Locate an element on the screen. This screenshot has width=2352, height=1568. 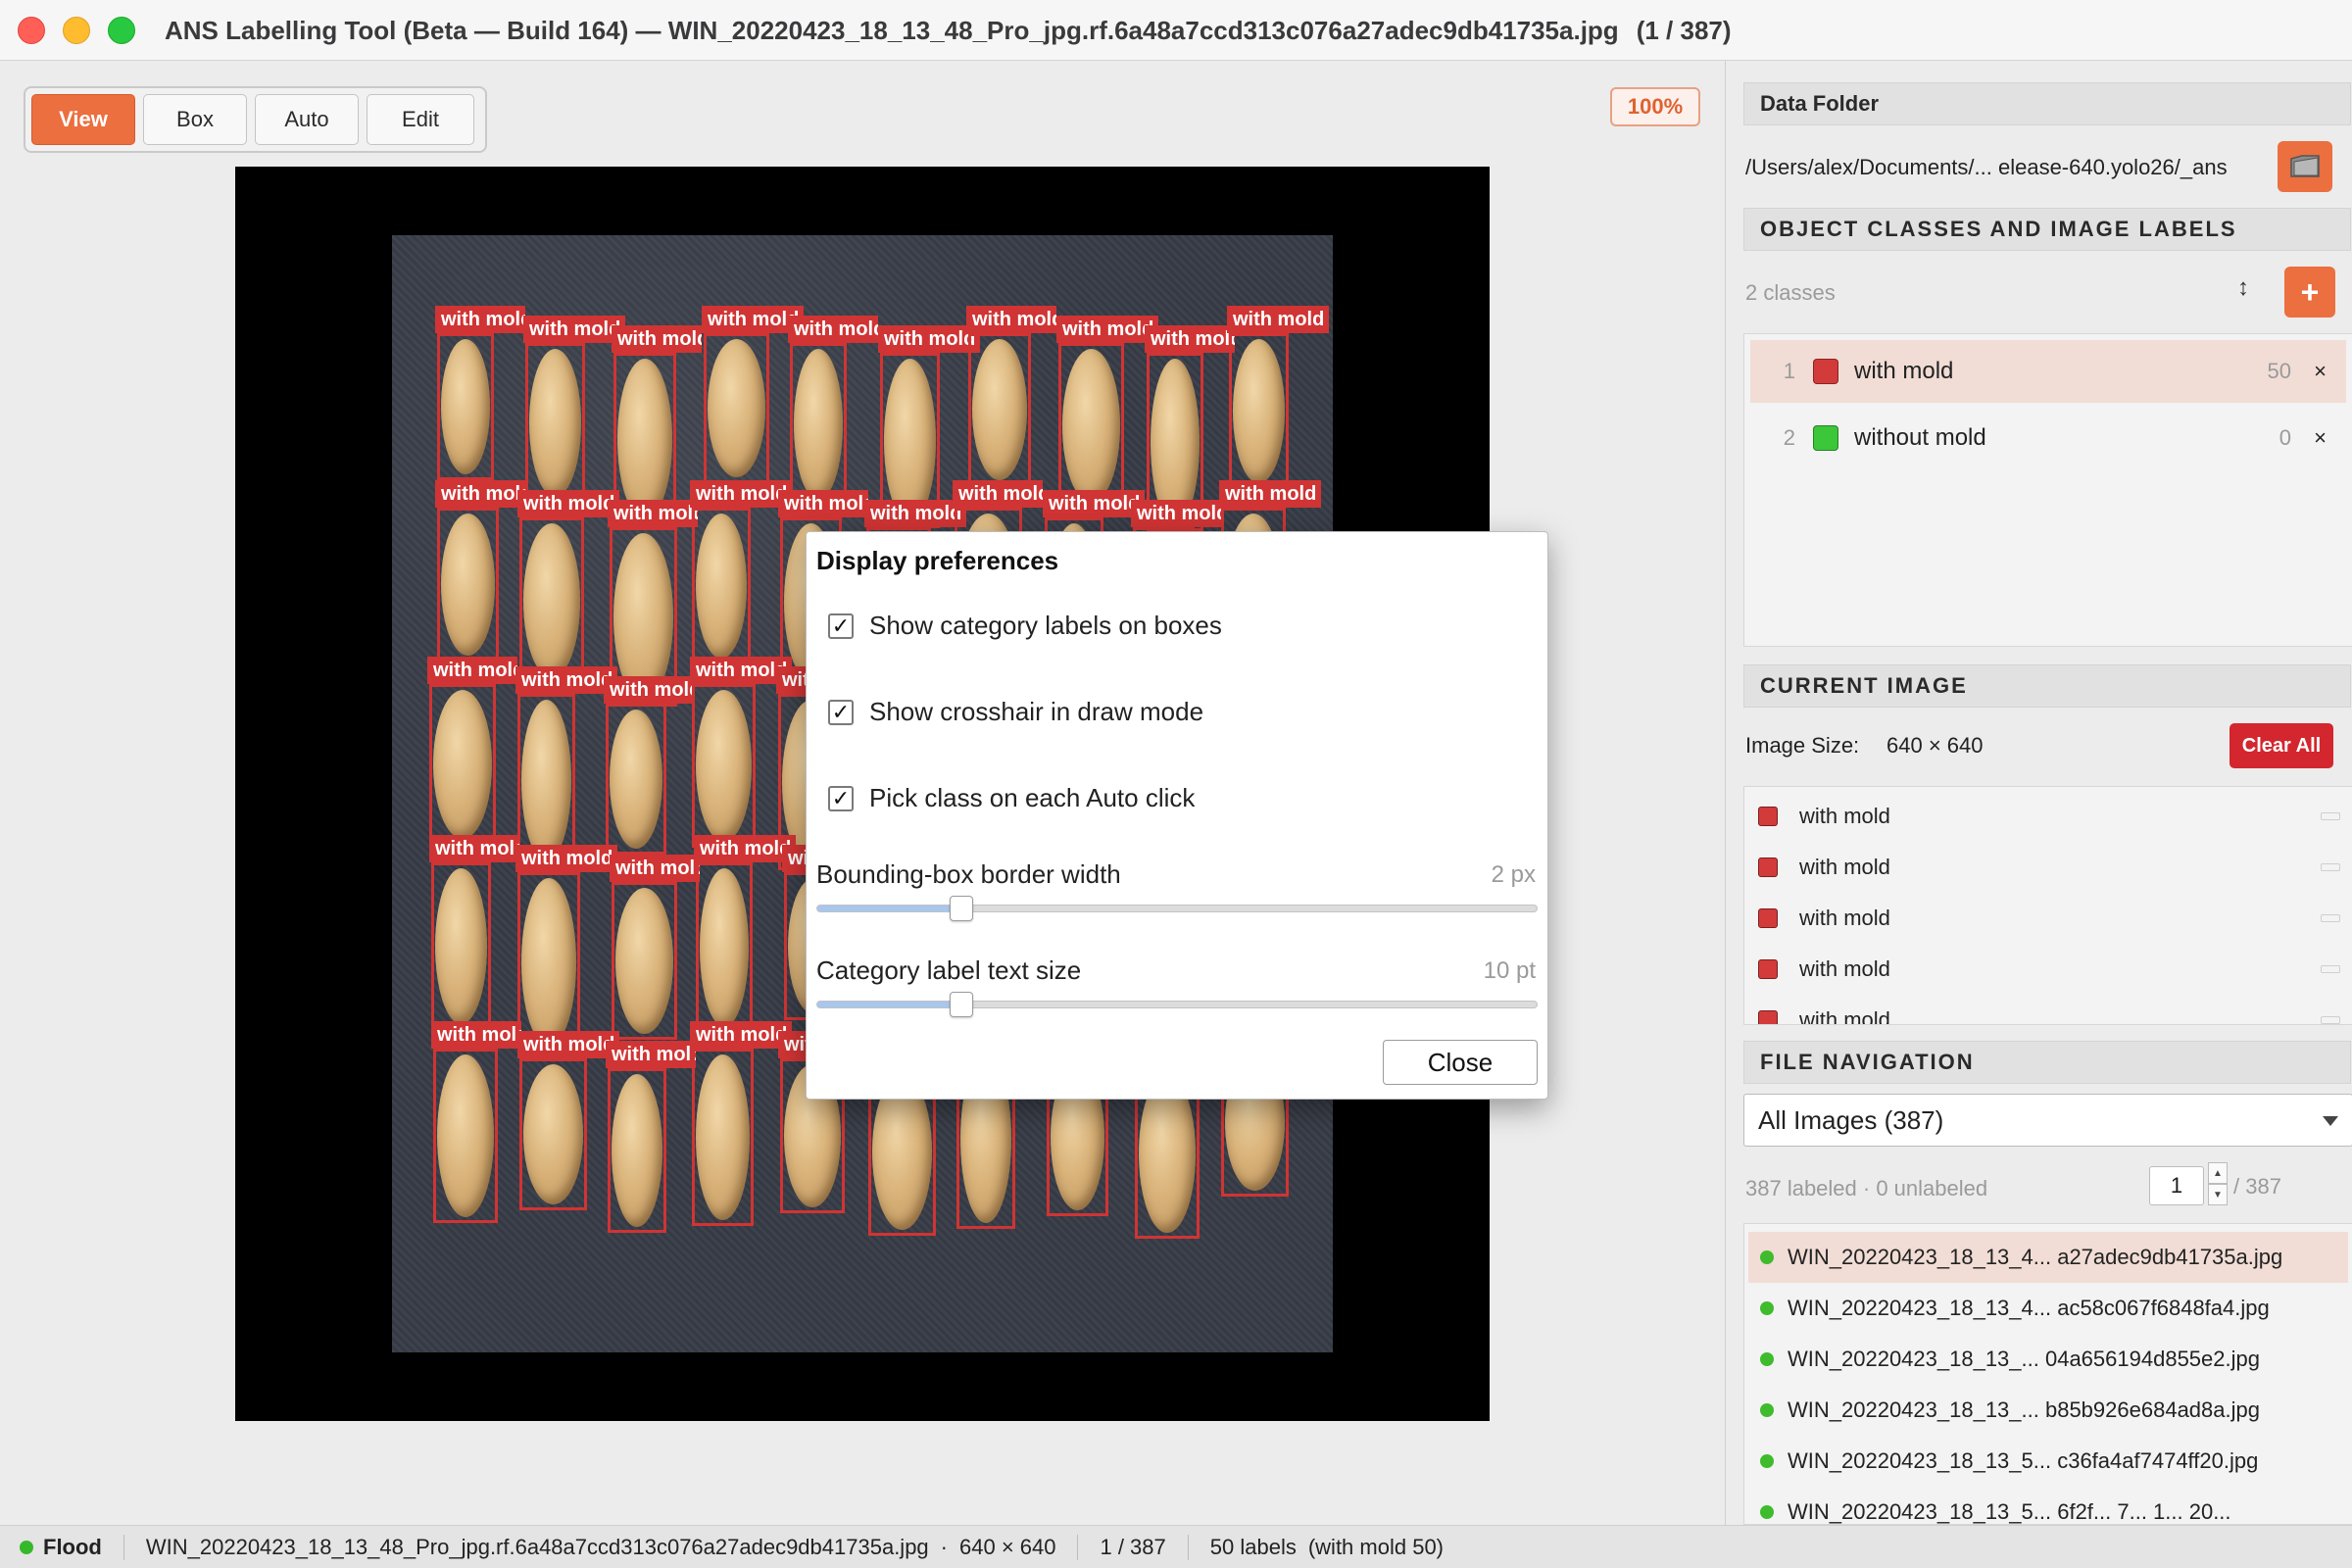
open-folder-button is located at coordinates (2305, 166).